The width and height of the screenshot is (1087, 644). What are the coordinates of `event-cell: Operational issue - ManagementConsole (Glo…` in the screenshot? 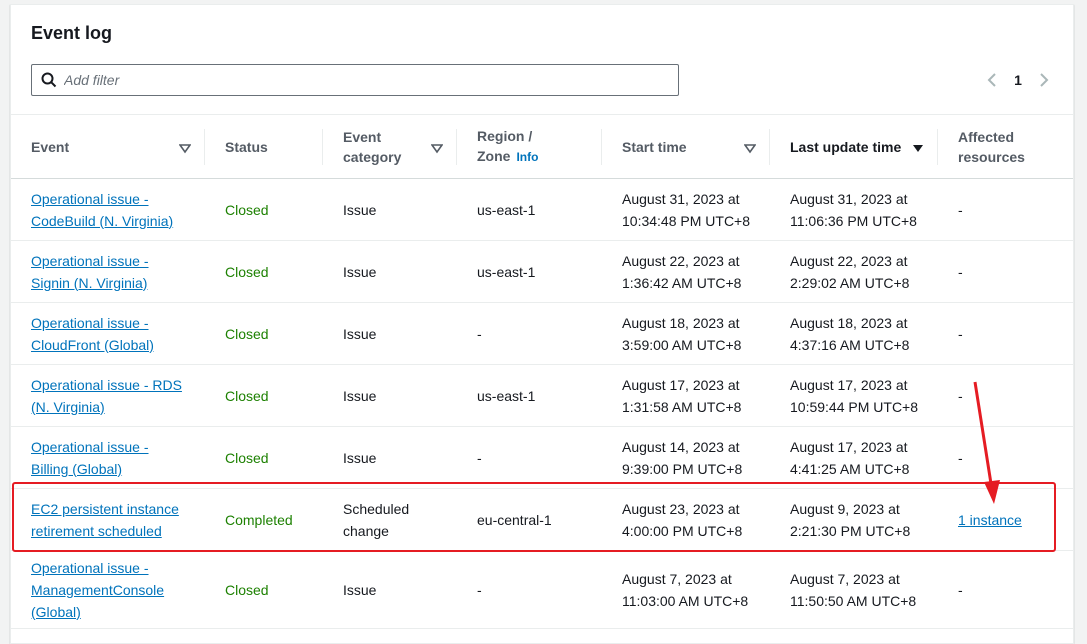 It's located at (108, 590).